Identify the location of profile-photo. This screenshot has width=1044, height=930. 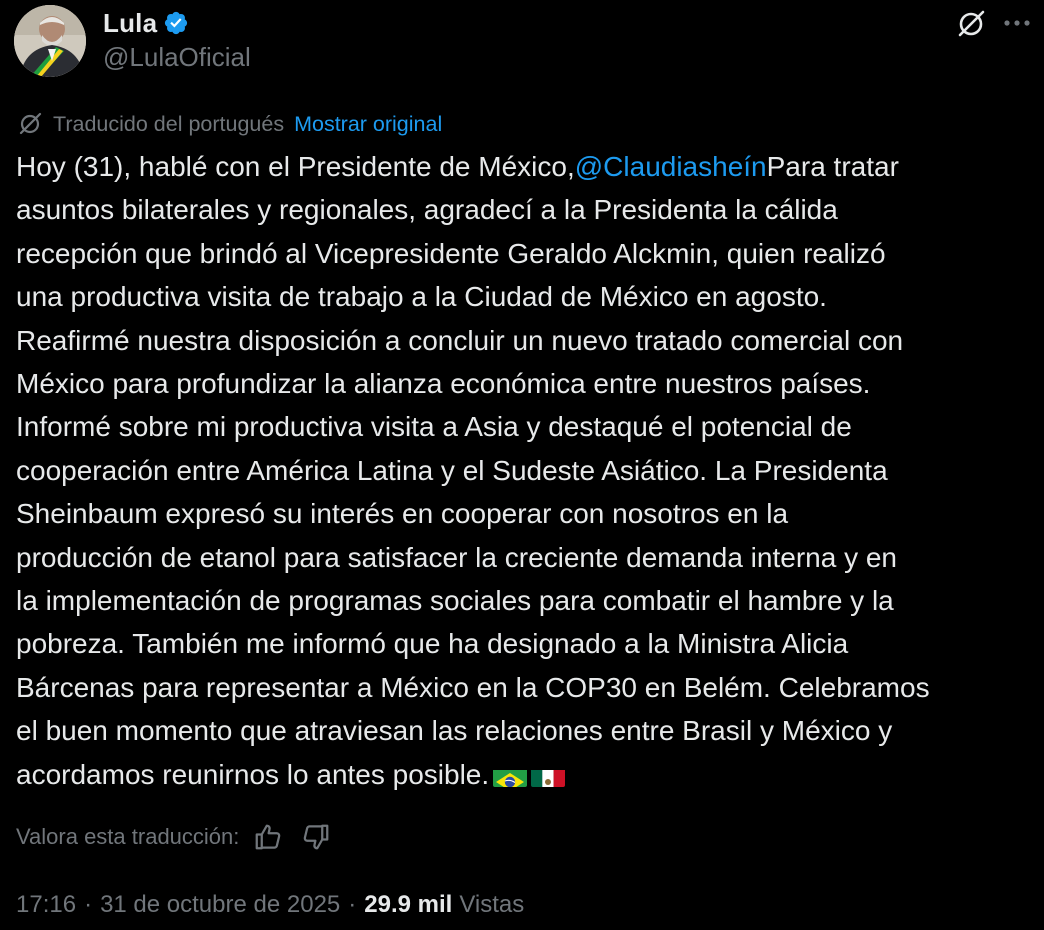
(50, 41).